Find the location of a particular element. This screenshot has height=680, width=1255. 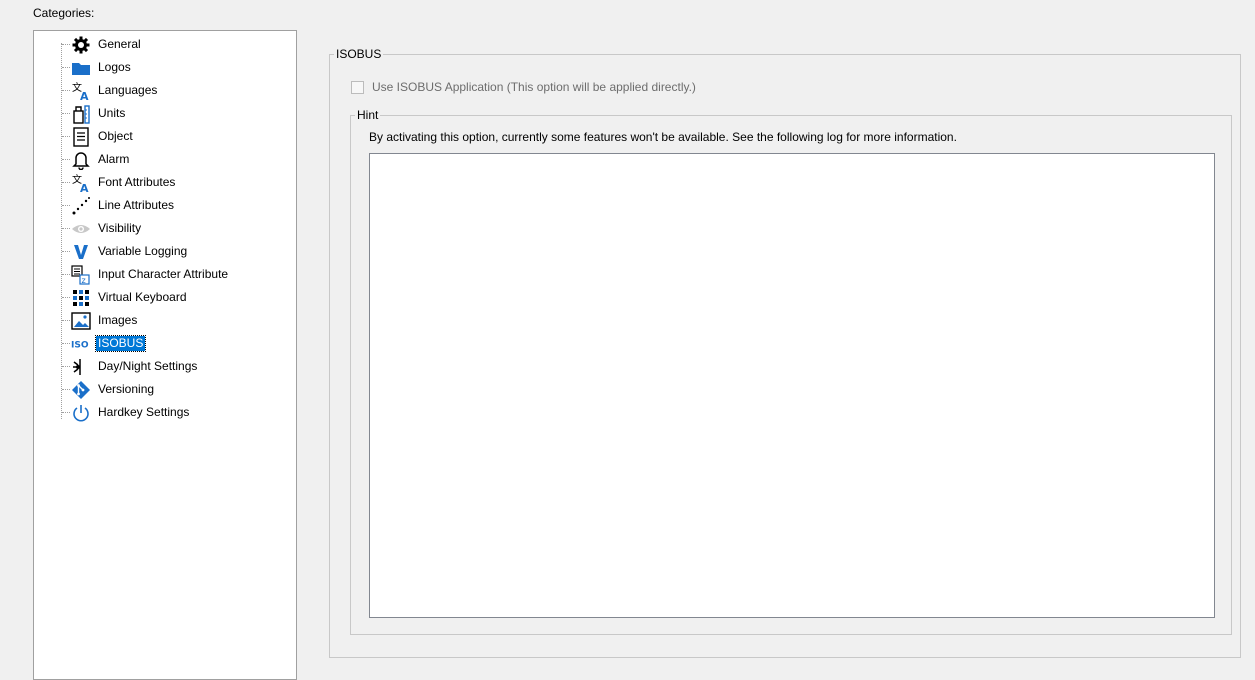

keyboard-grid-icon is located at coordinates (81, 298).